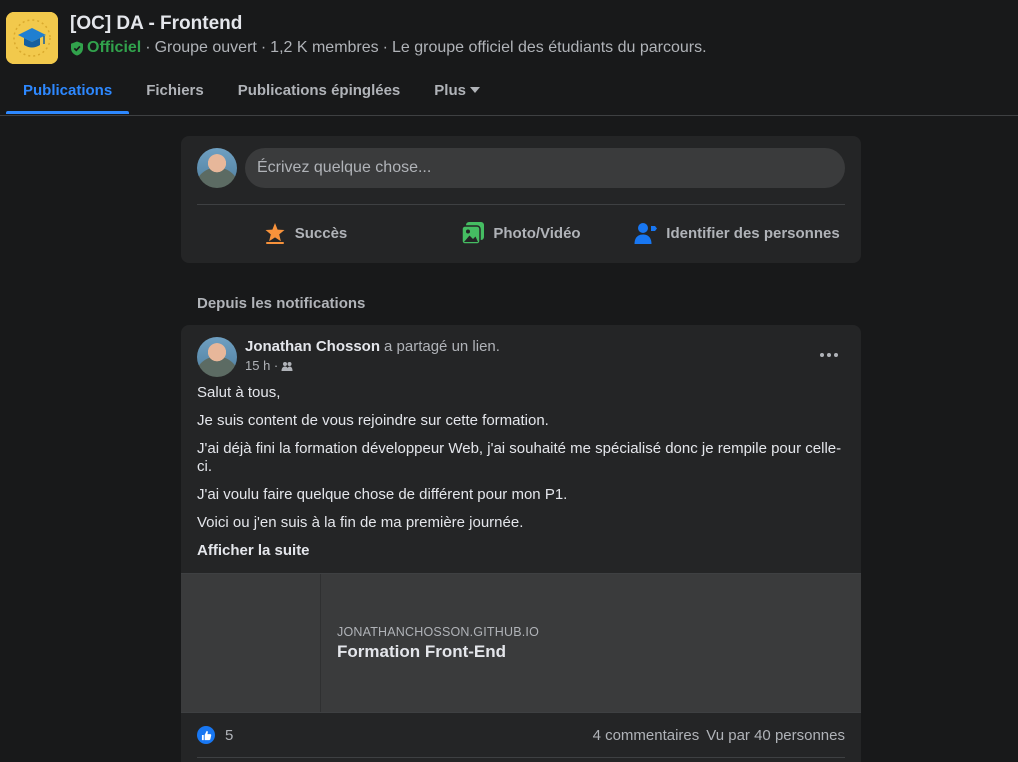  Describe the element at coordinates (156, 24) in the screenshot. I see `group-title: [OC] DA - Frontend` at that location.